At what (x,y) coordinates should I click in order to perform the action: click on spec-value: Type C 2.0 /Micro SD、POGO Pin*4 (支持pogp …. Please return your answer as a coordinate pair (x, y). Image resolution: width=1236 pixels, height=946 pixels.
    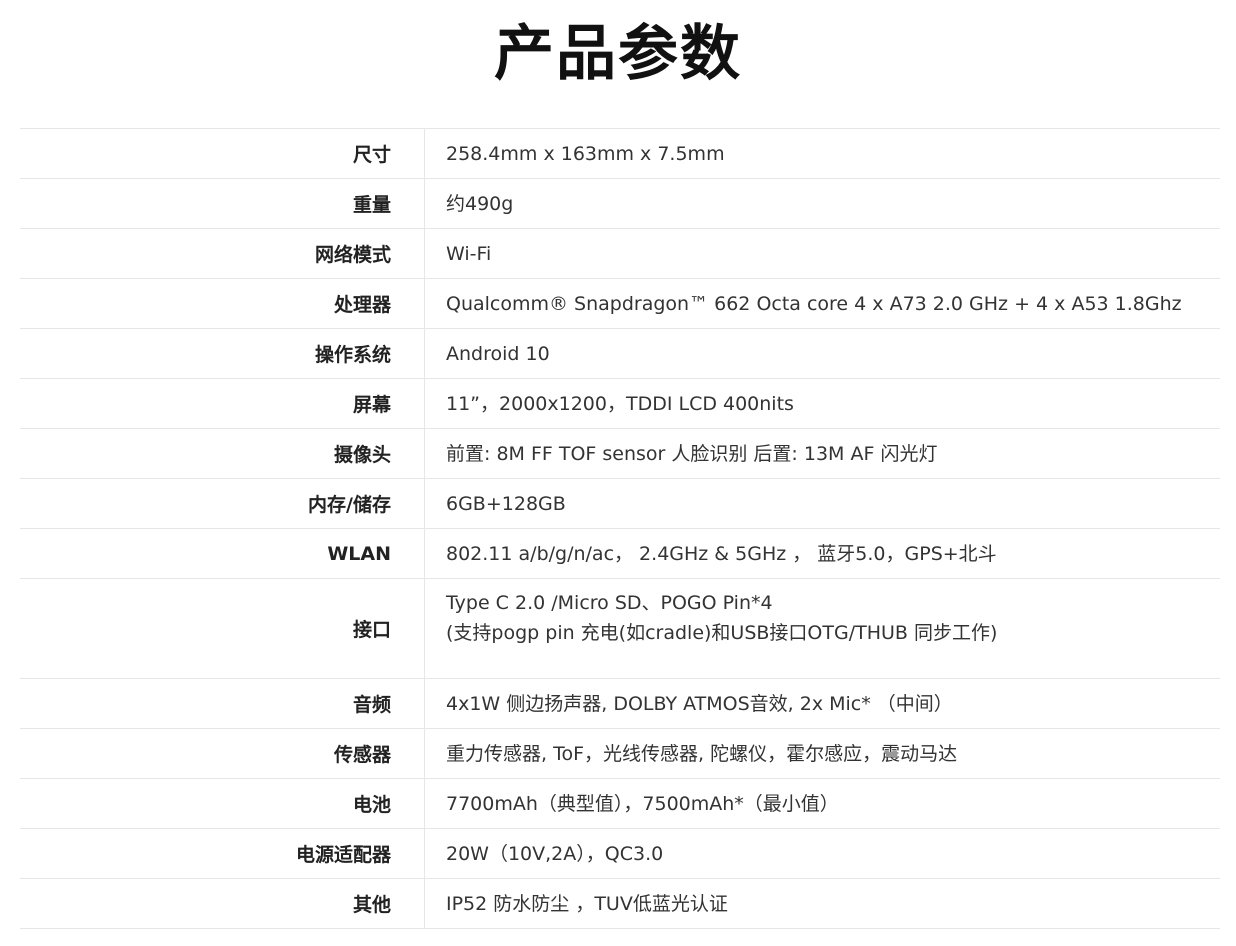
    Looking at the image, I should click on (822, 628).